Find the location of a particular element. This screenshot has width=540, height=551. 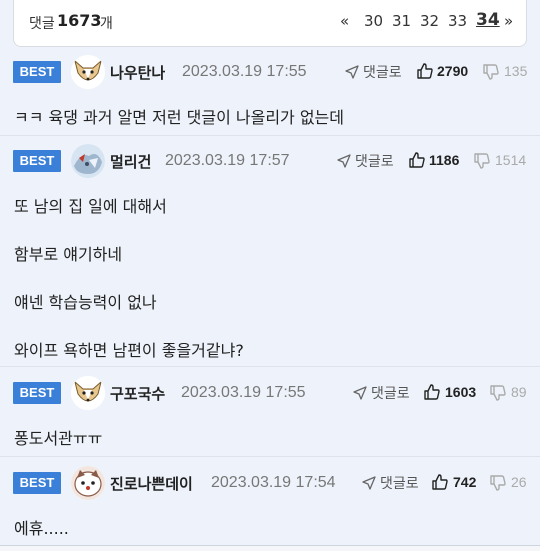

page-link: 31 is located at coordinates (401, 21).